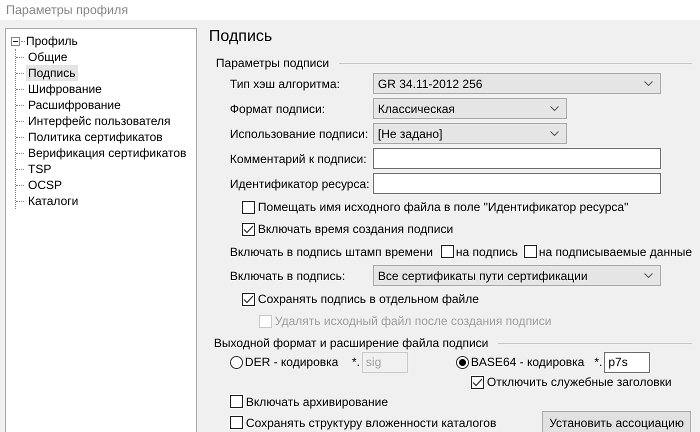 This screenshot has width=700, height=432. I want to click on option-label: Включать в подпись штамп времени, so click(331, 251).